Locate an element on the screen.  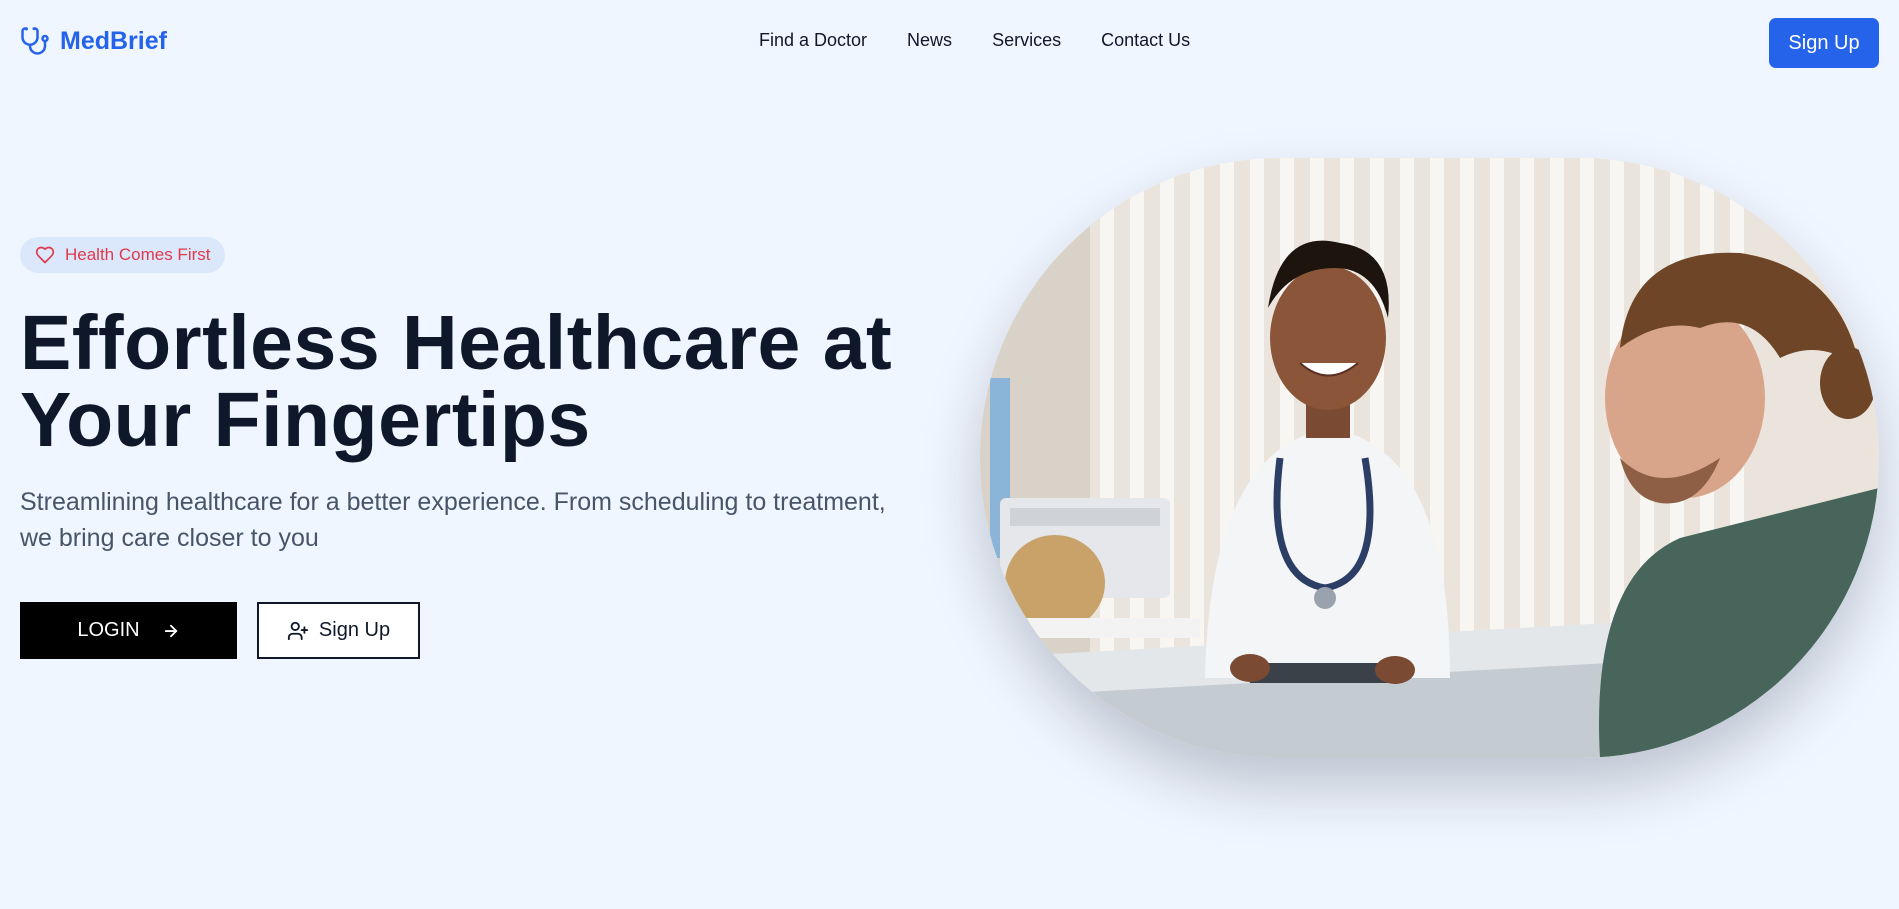
login-button-label: LOGIN is located at coordinates (108, 630).